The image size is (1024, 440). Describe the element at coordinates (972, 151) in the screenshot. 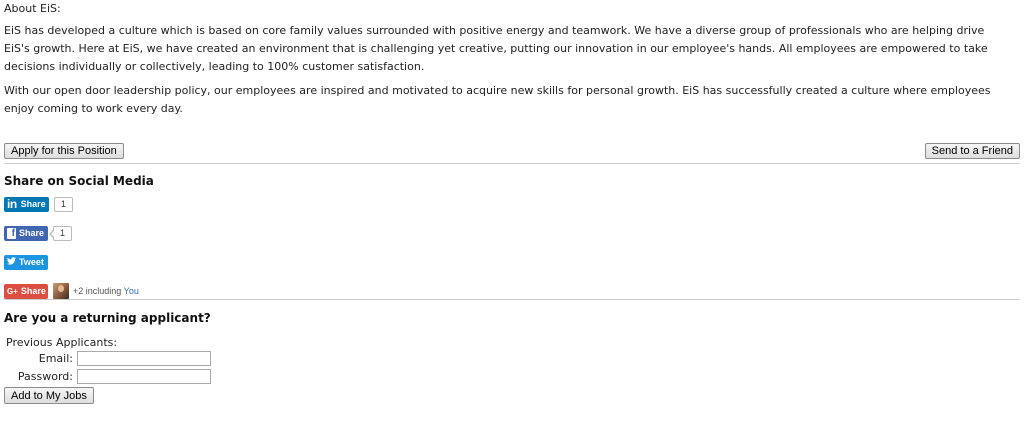

I see `send-to-friend-button: Send to a Friend` at that location.